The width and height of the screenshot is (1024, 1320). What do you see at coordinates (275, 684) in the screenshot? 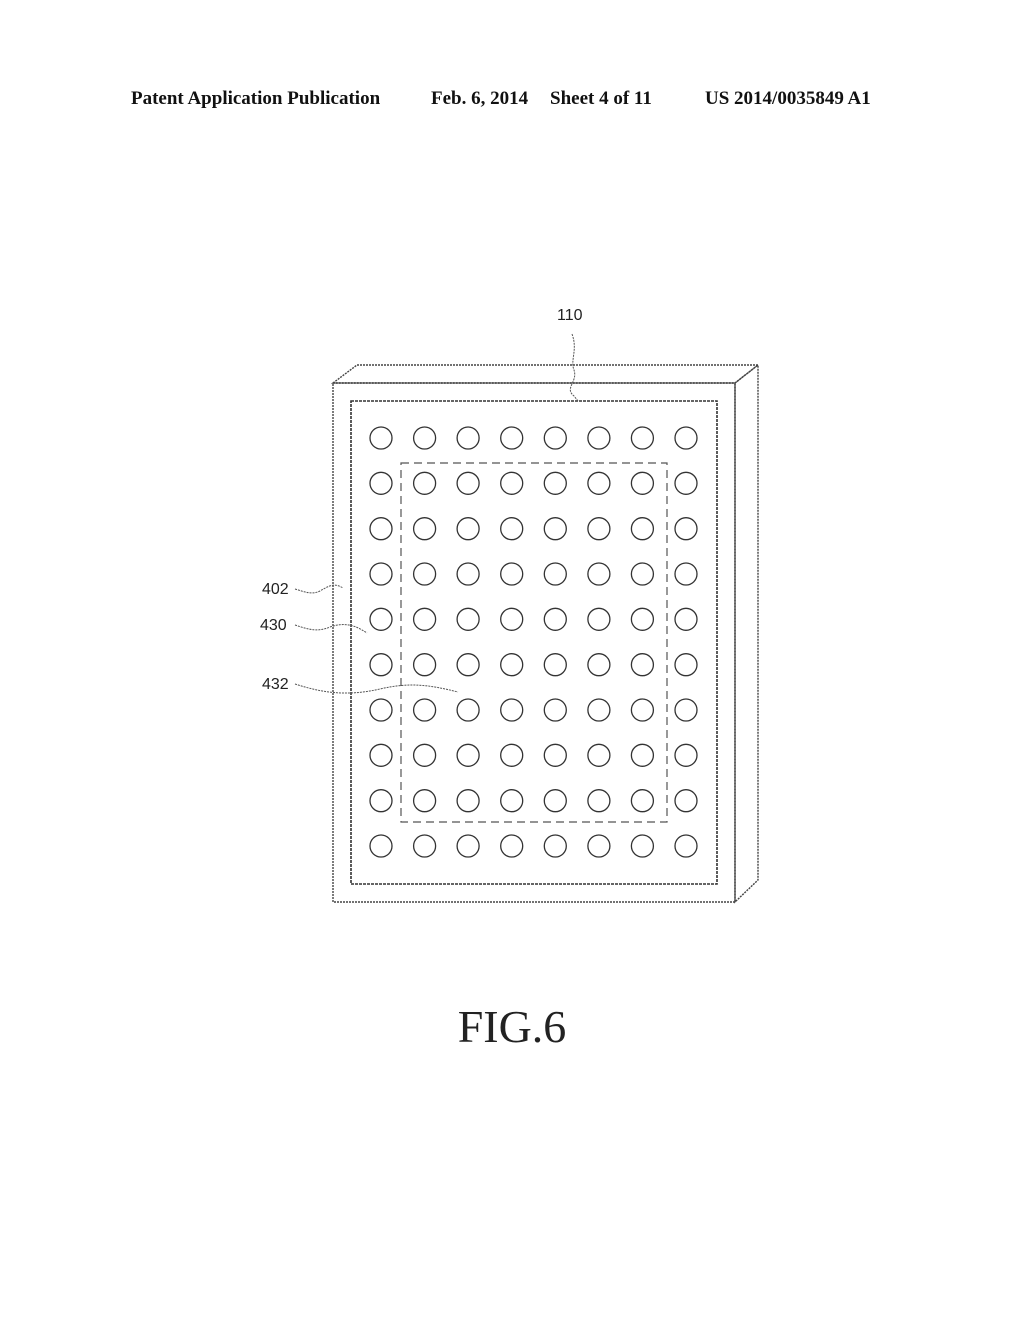
I see `label-432: 432` at bounding box center [275, 684].